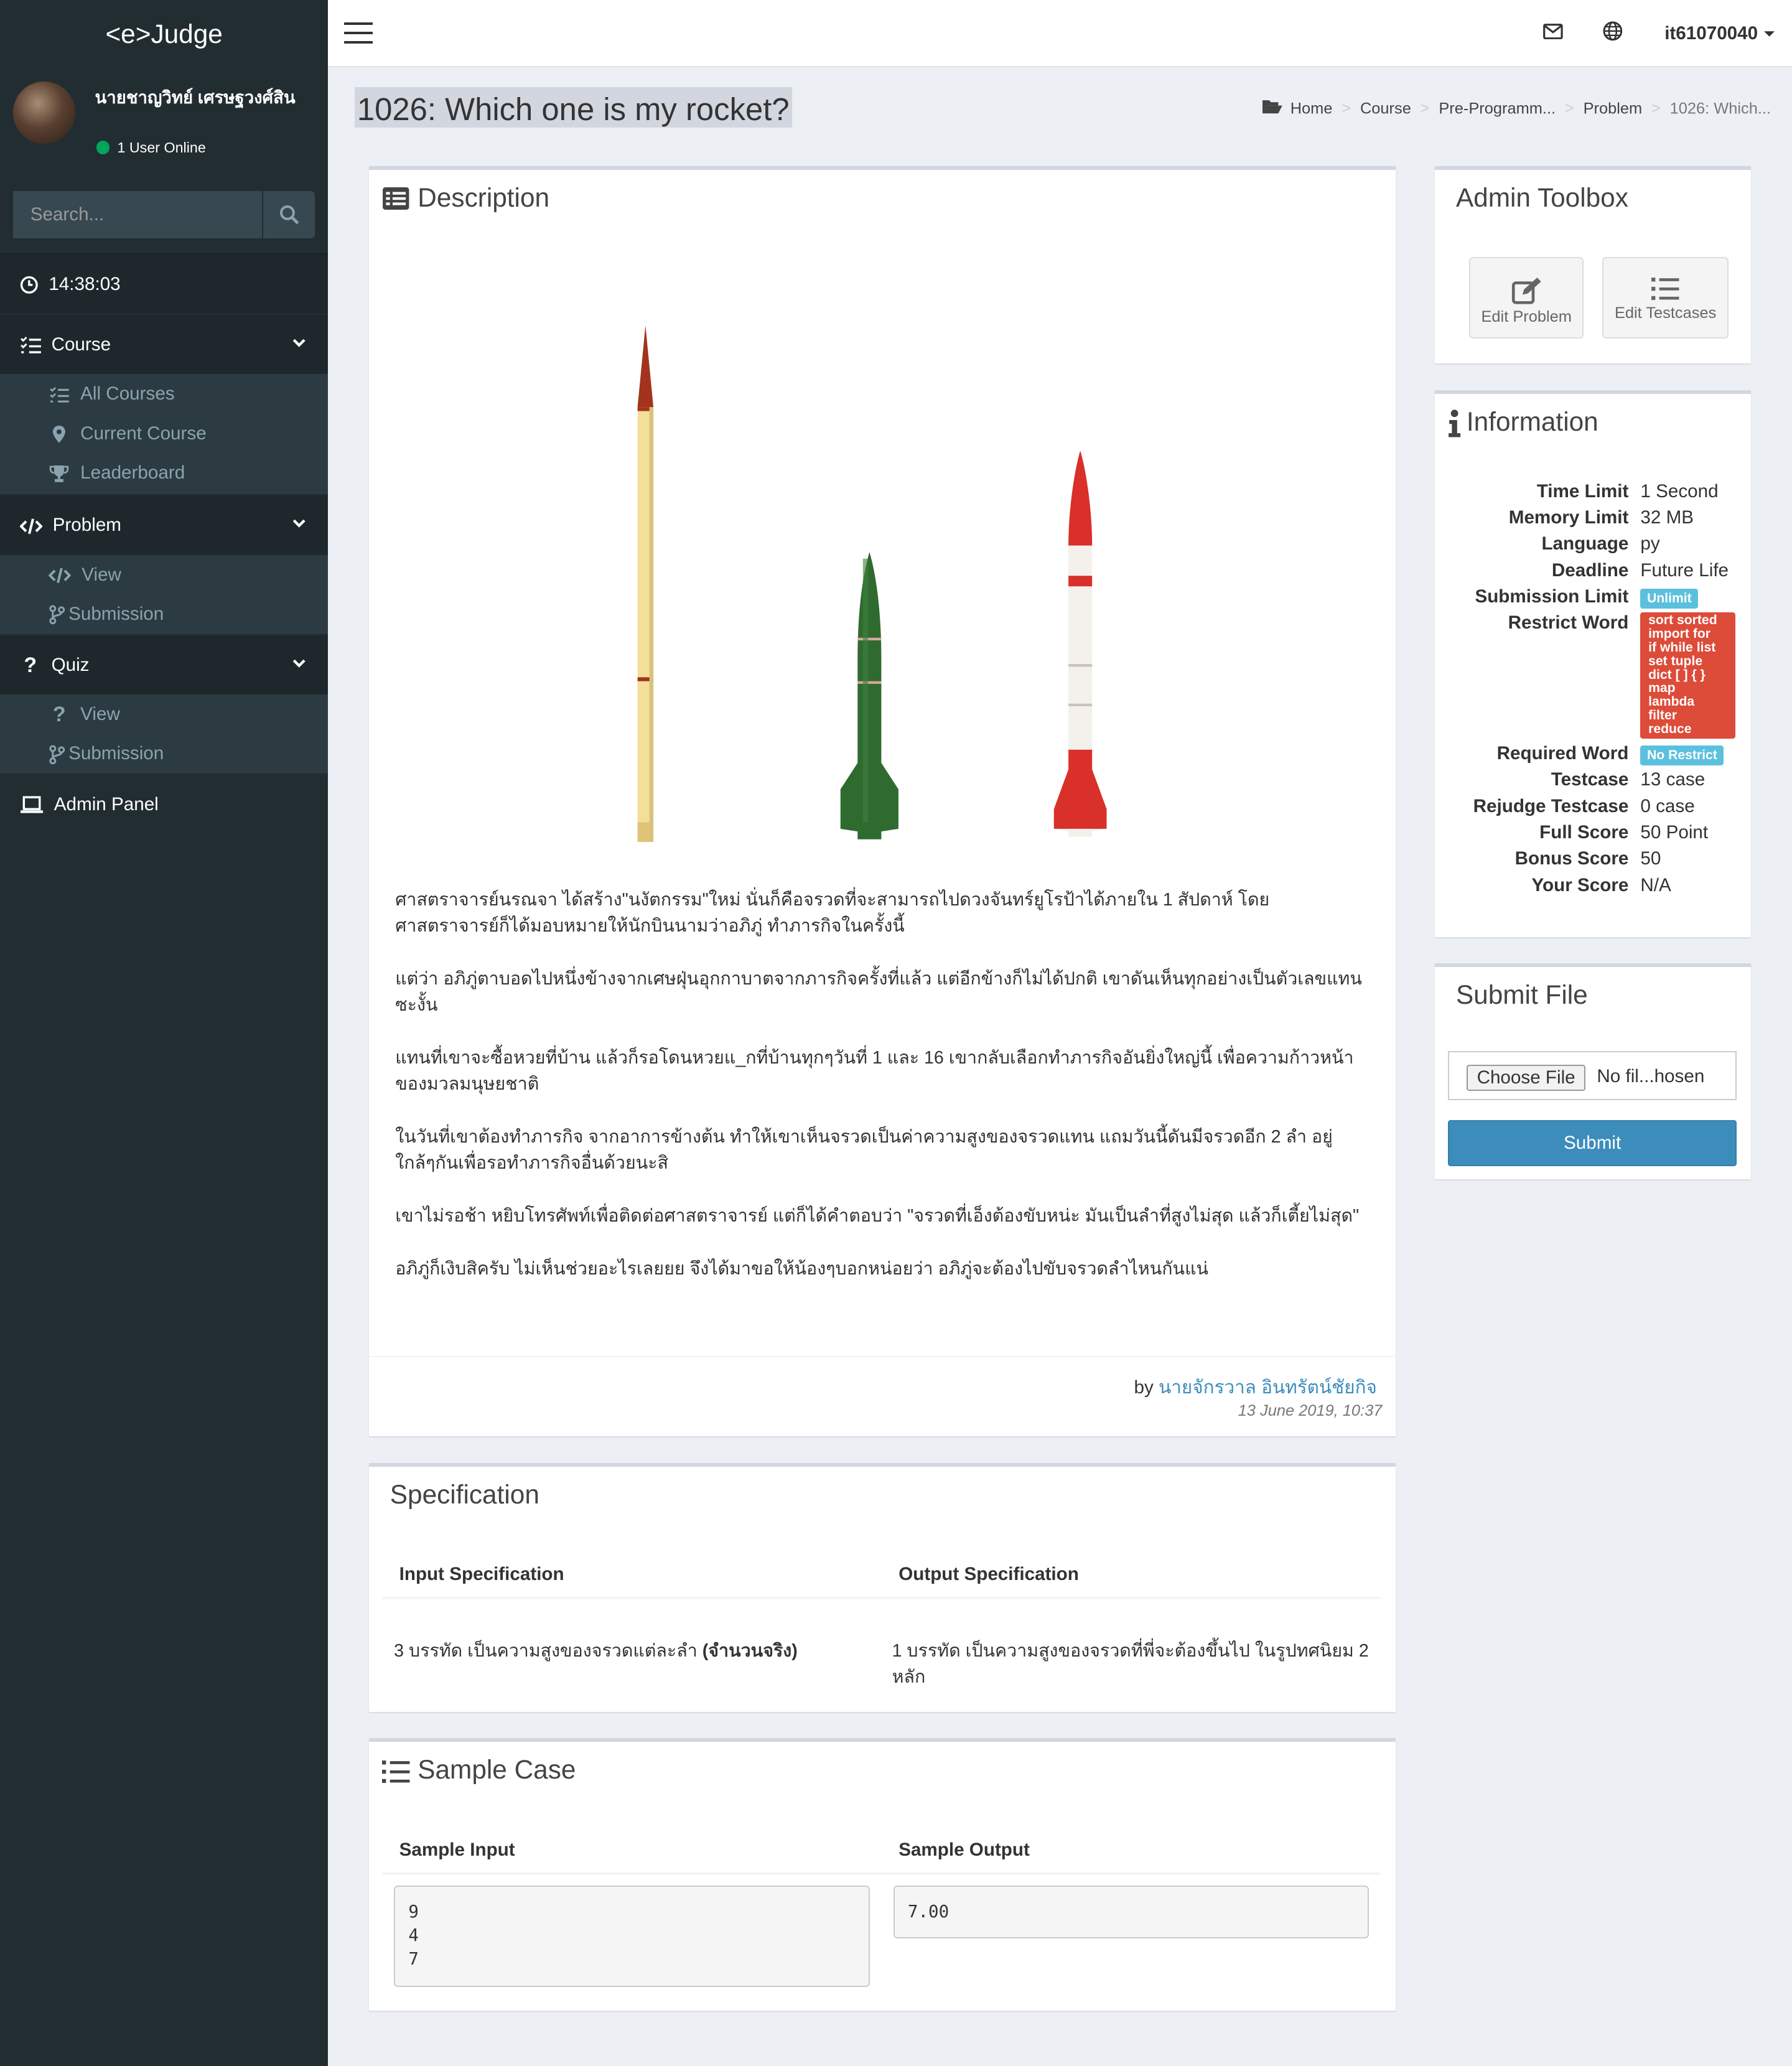 Image resolution: width=1792 pixels, height=2066 pixels. I want to click on submit-button: Submit, so click(1592, 1142).